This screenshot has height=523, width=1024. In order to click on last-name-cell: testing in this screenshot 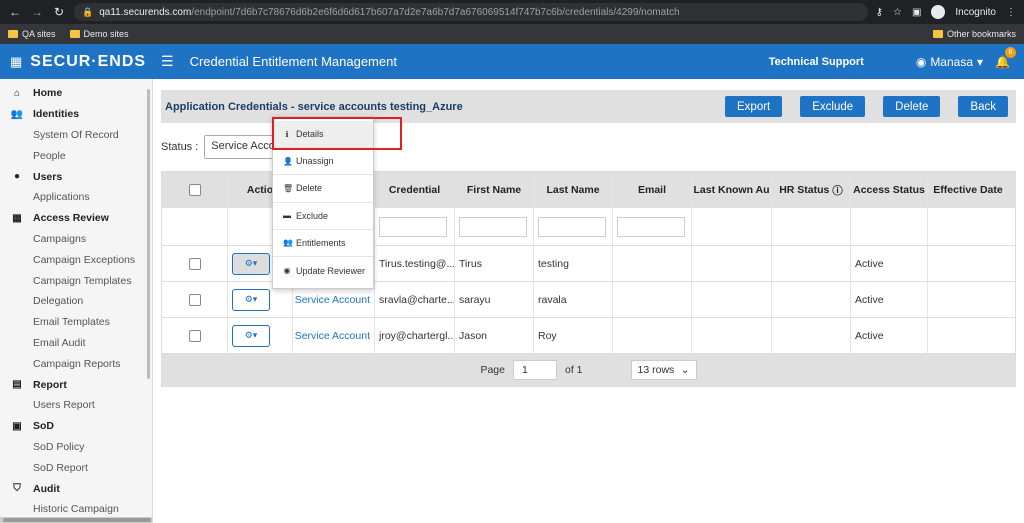, I will do `click(573, 263)`.